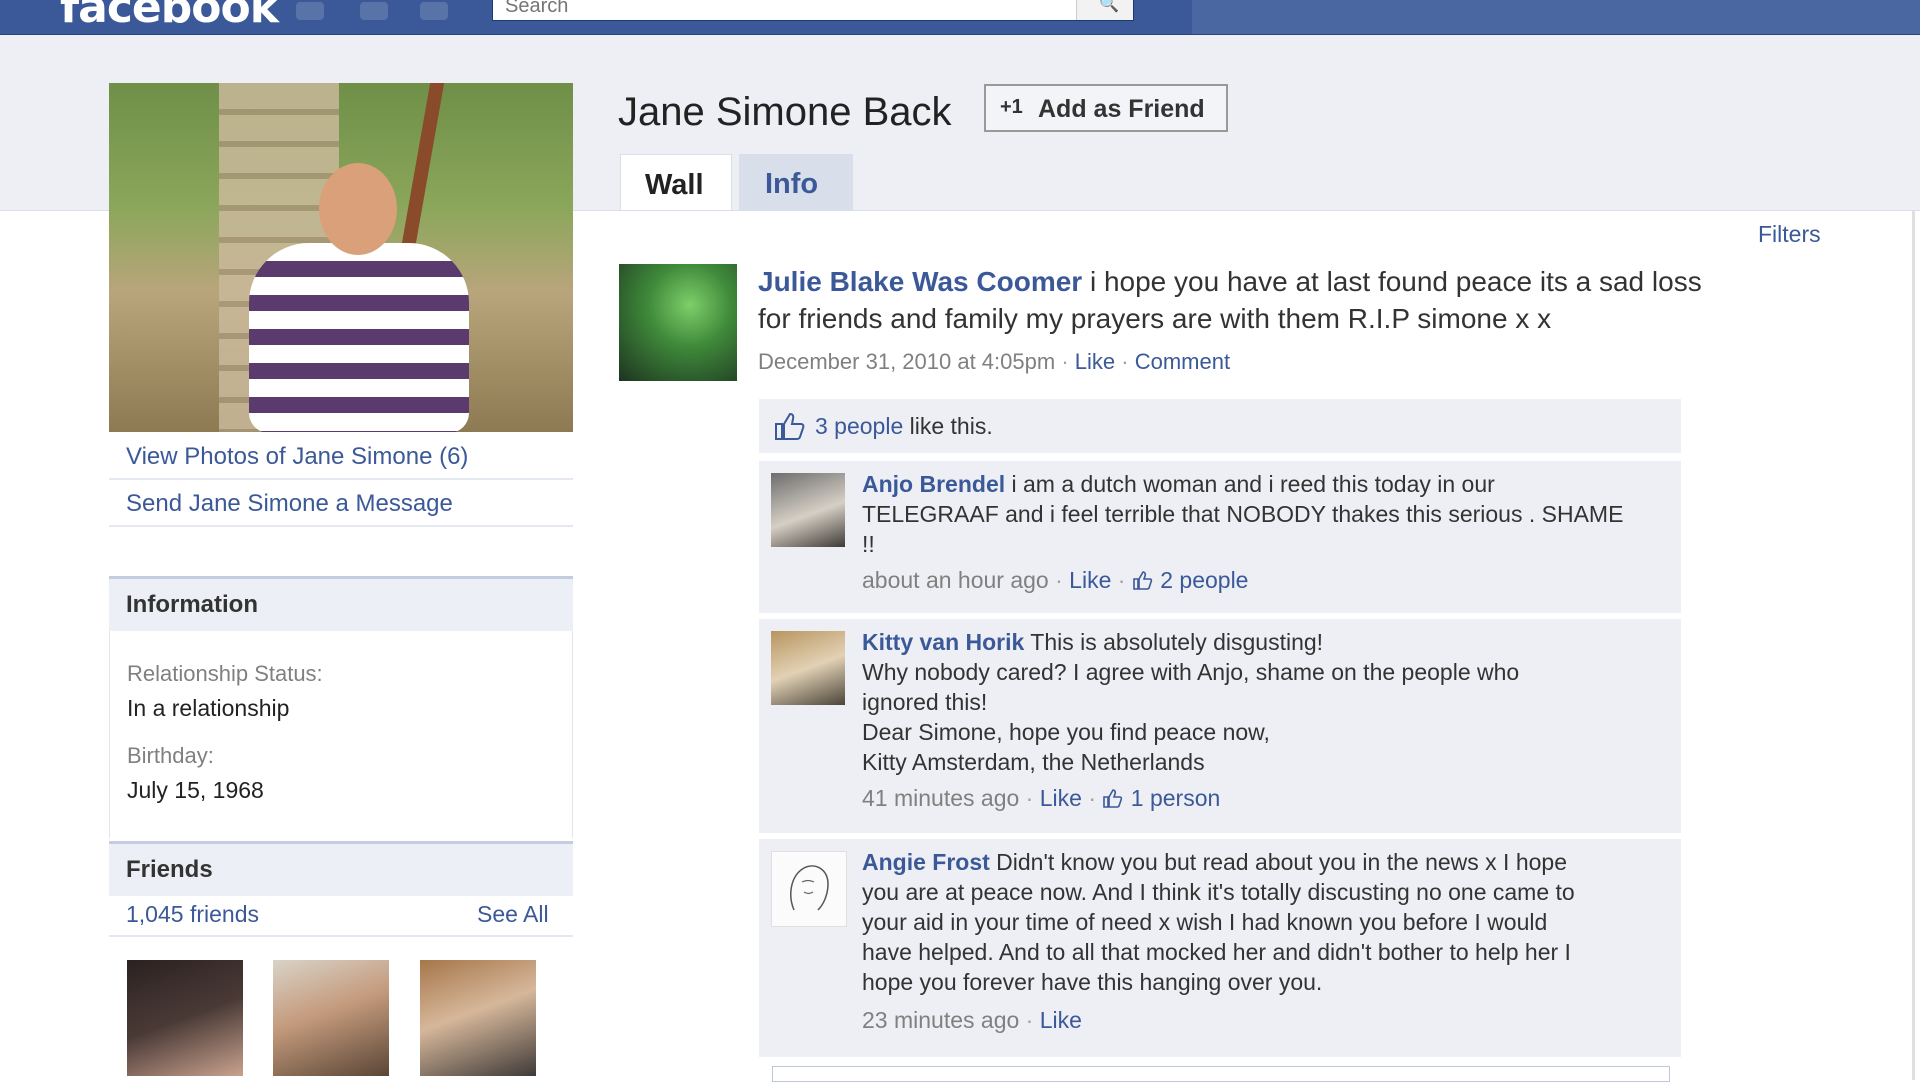  Describe the element at coordinates (358, 209) in the screenshot. I see `photo-person-head` at that location.